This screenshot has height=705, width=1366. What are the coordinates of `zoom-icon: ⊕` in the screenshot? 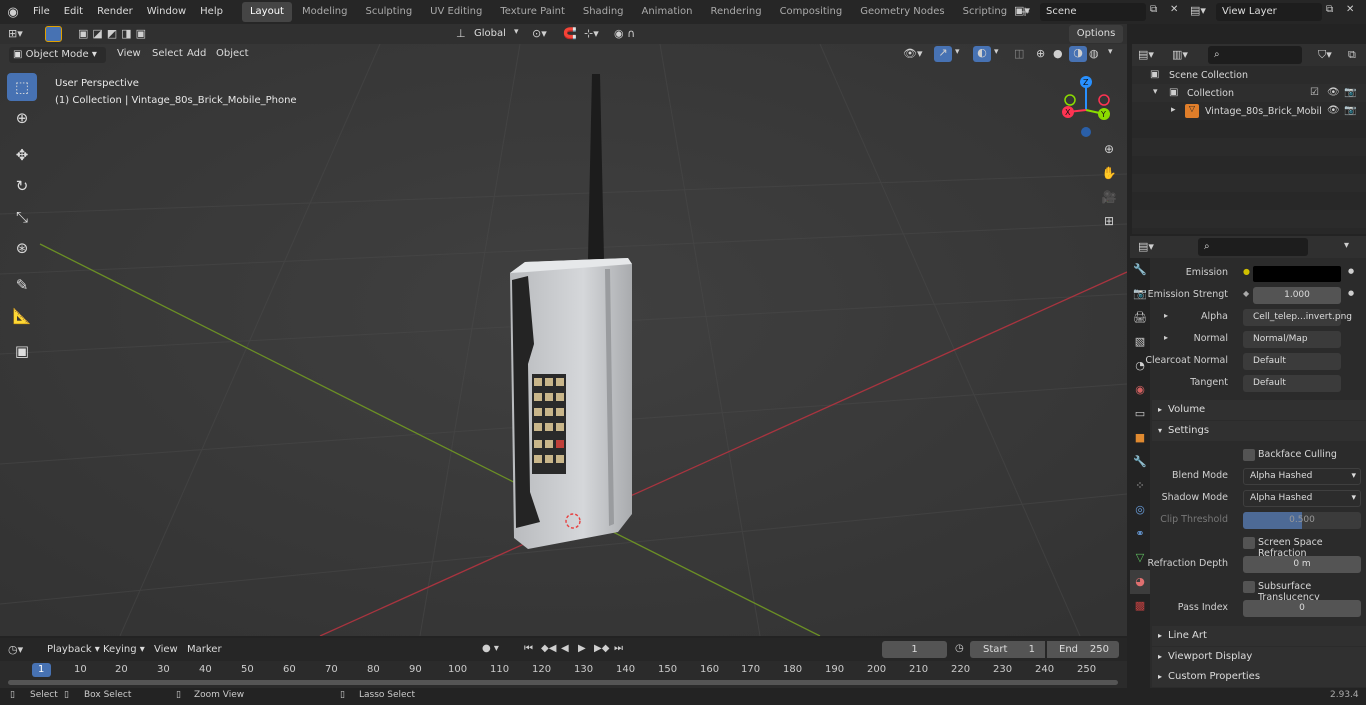 It's located at (1109, 154).